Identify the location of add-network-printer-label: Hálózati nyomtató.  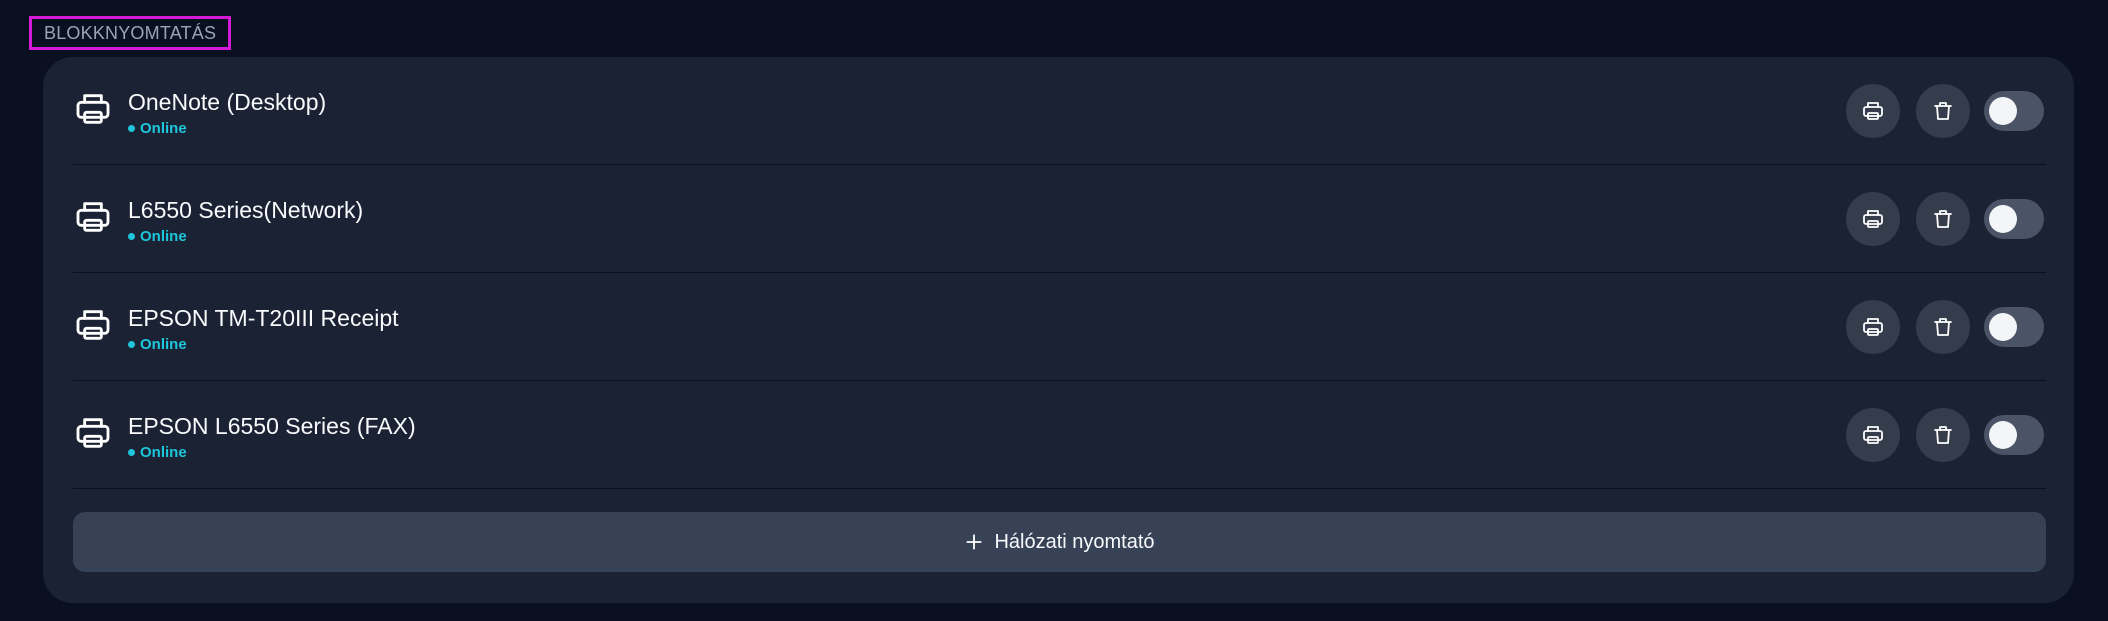
(1074, 541).